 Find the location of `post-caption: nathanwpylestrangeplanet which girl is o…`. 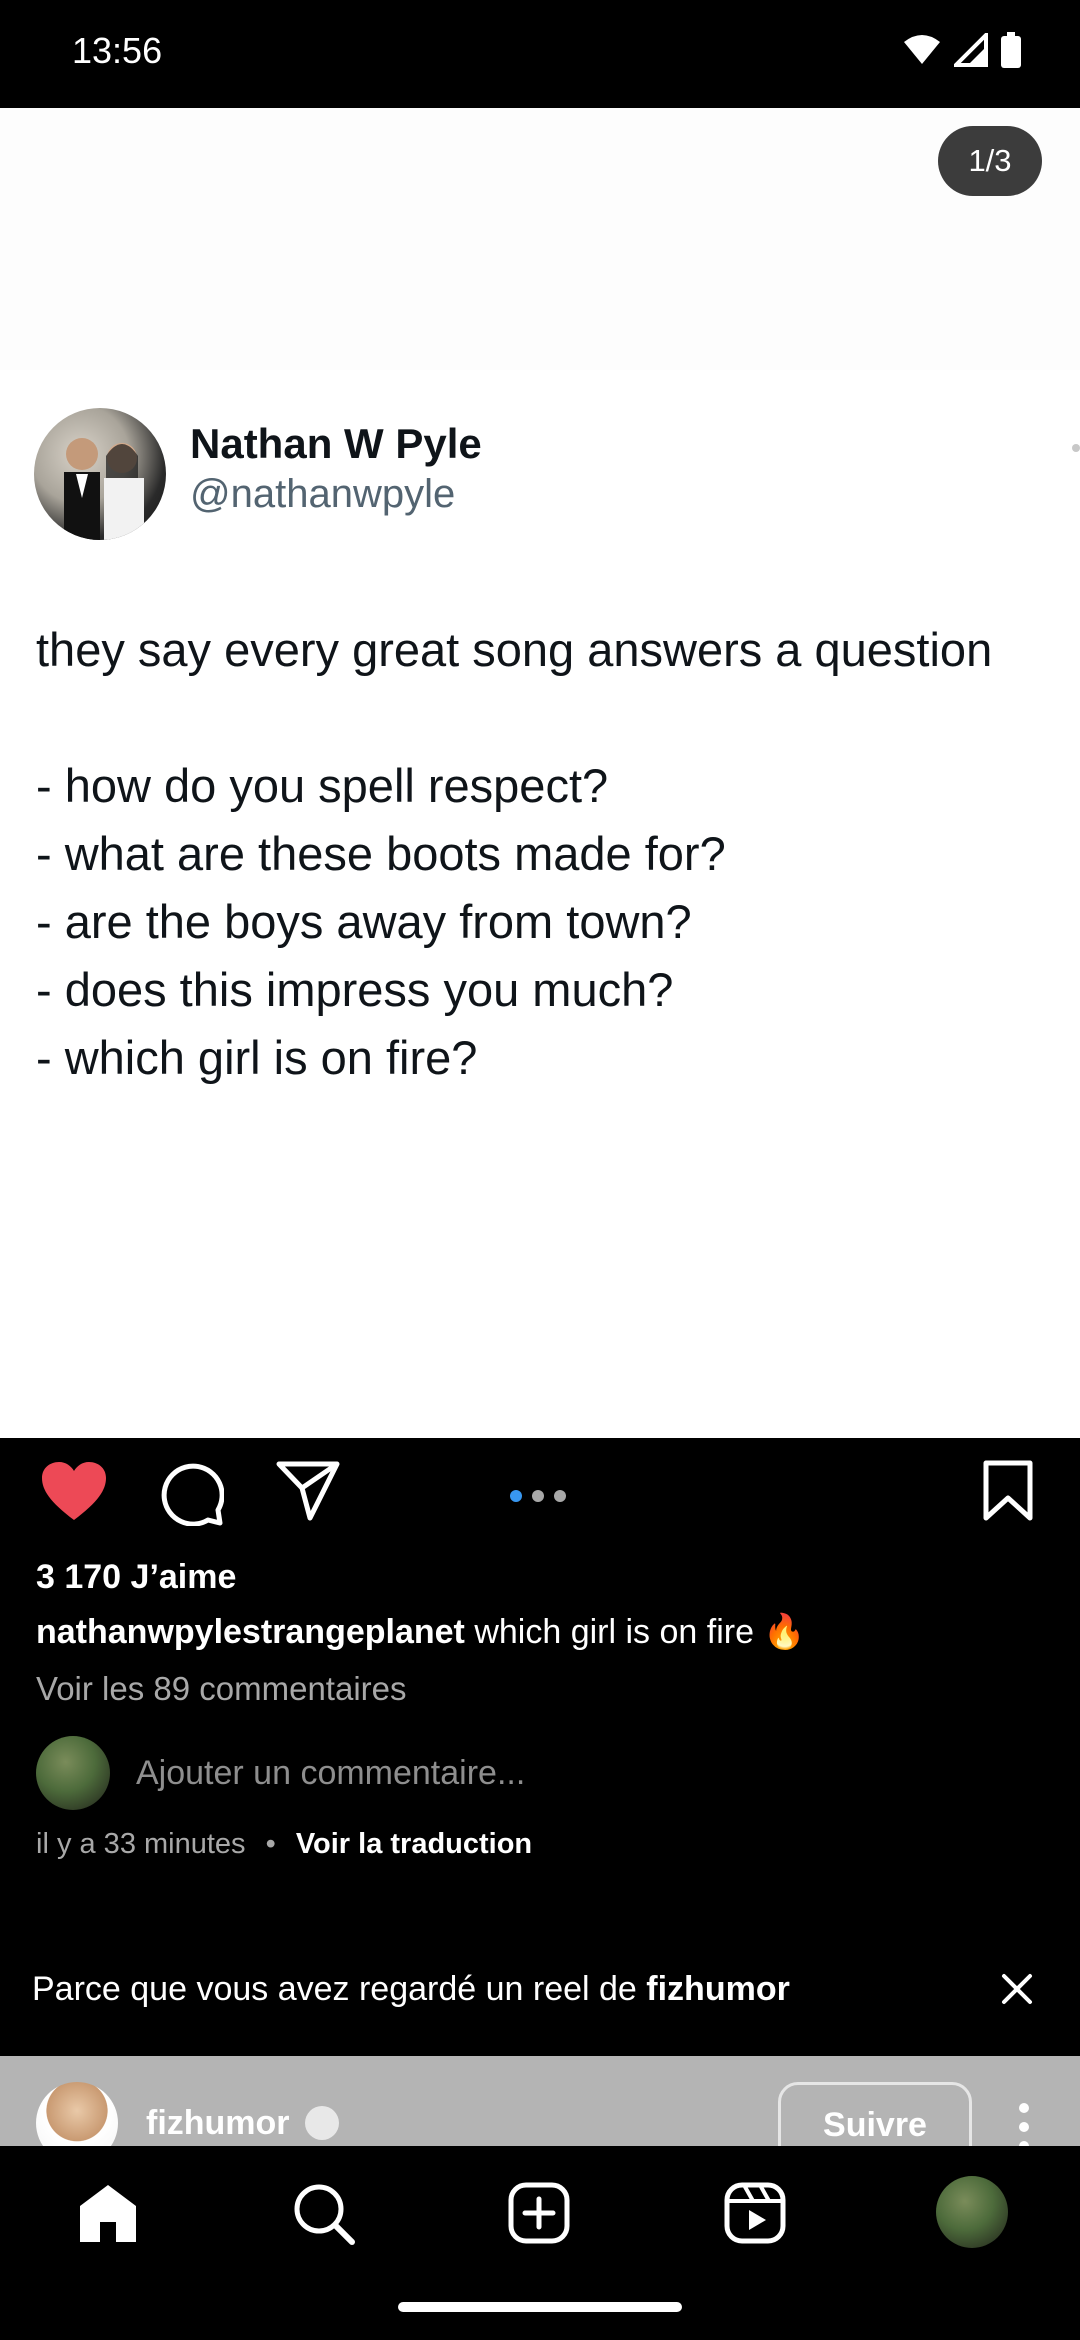

post-caption: nathanwpylestrangeplanet which girl is o… is located at coordinates (421, 1632).